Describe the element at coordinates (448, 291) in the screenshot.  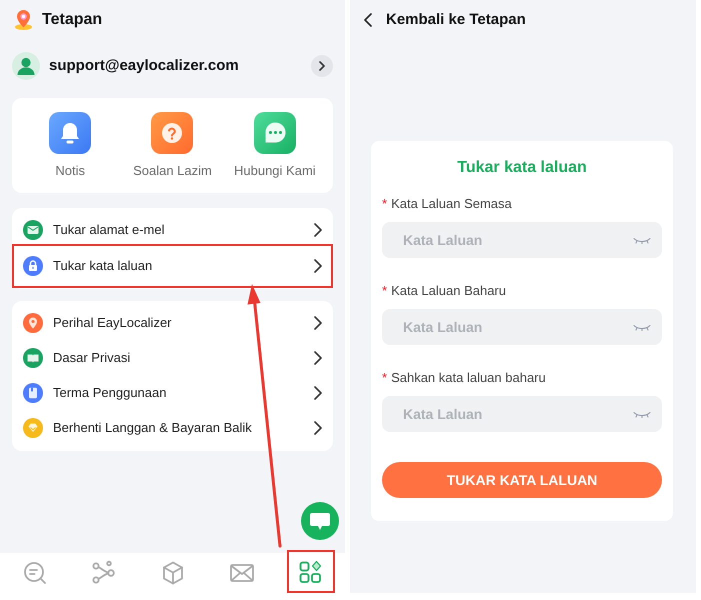
I see `field-label: Kata Laluan Baharu` at that location.